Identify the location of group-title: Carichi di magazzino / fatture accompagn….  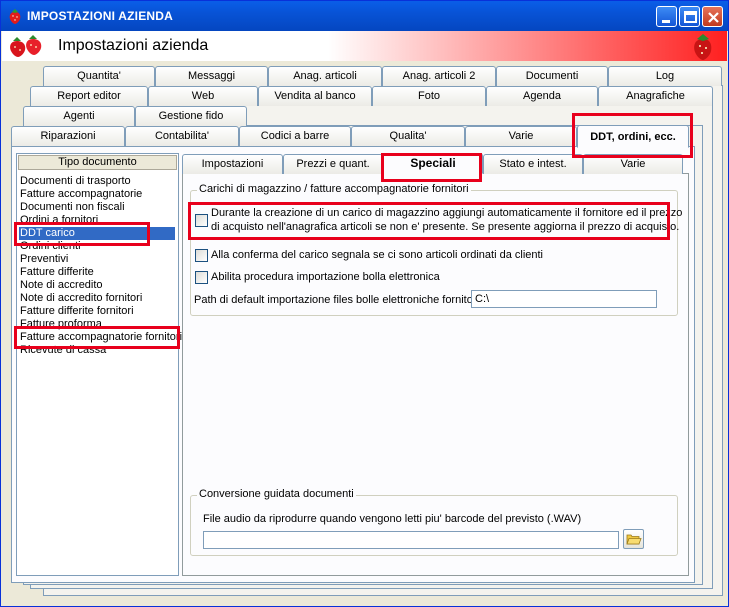
(334, 189).